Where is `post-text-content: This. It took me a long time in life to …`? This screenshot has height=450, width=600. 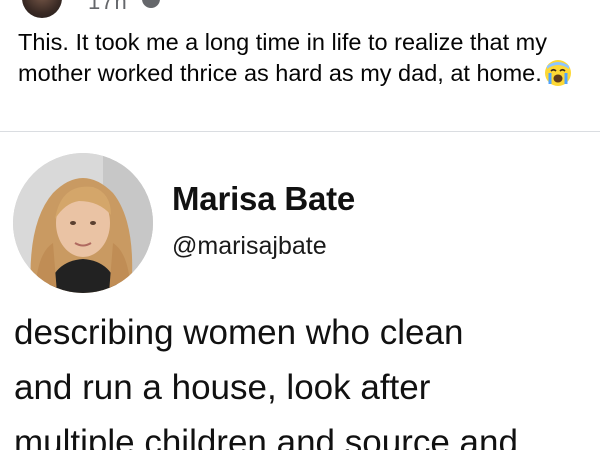 post-text-content: This. It took me a long time in life to … is located at coordinates (282, 57).